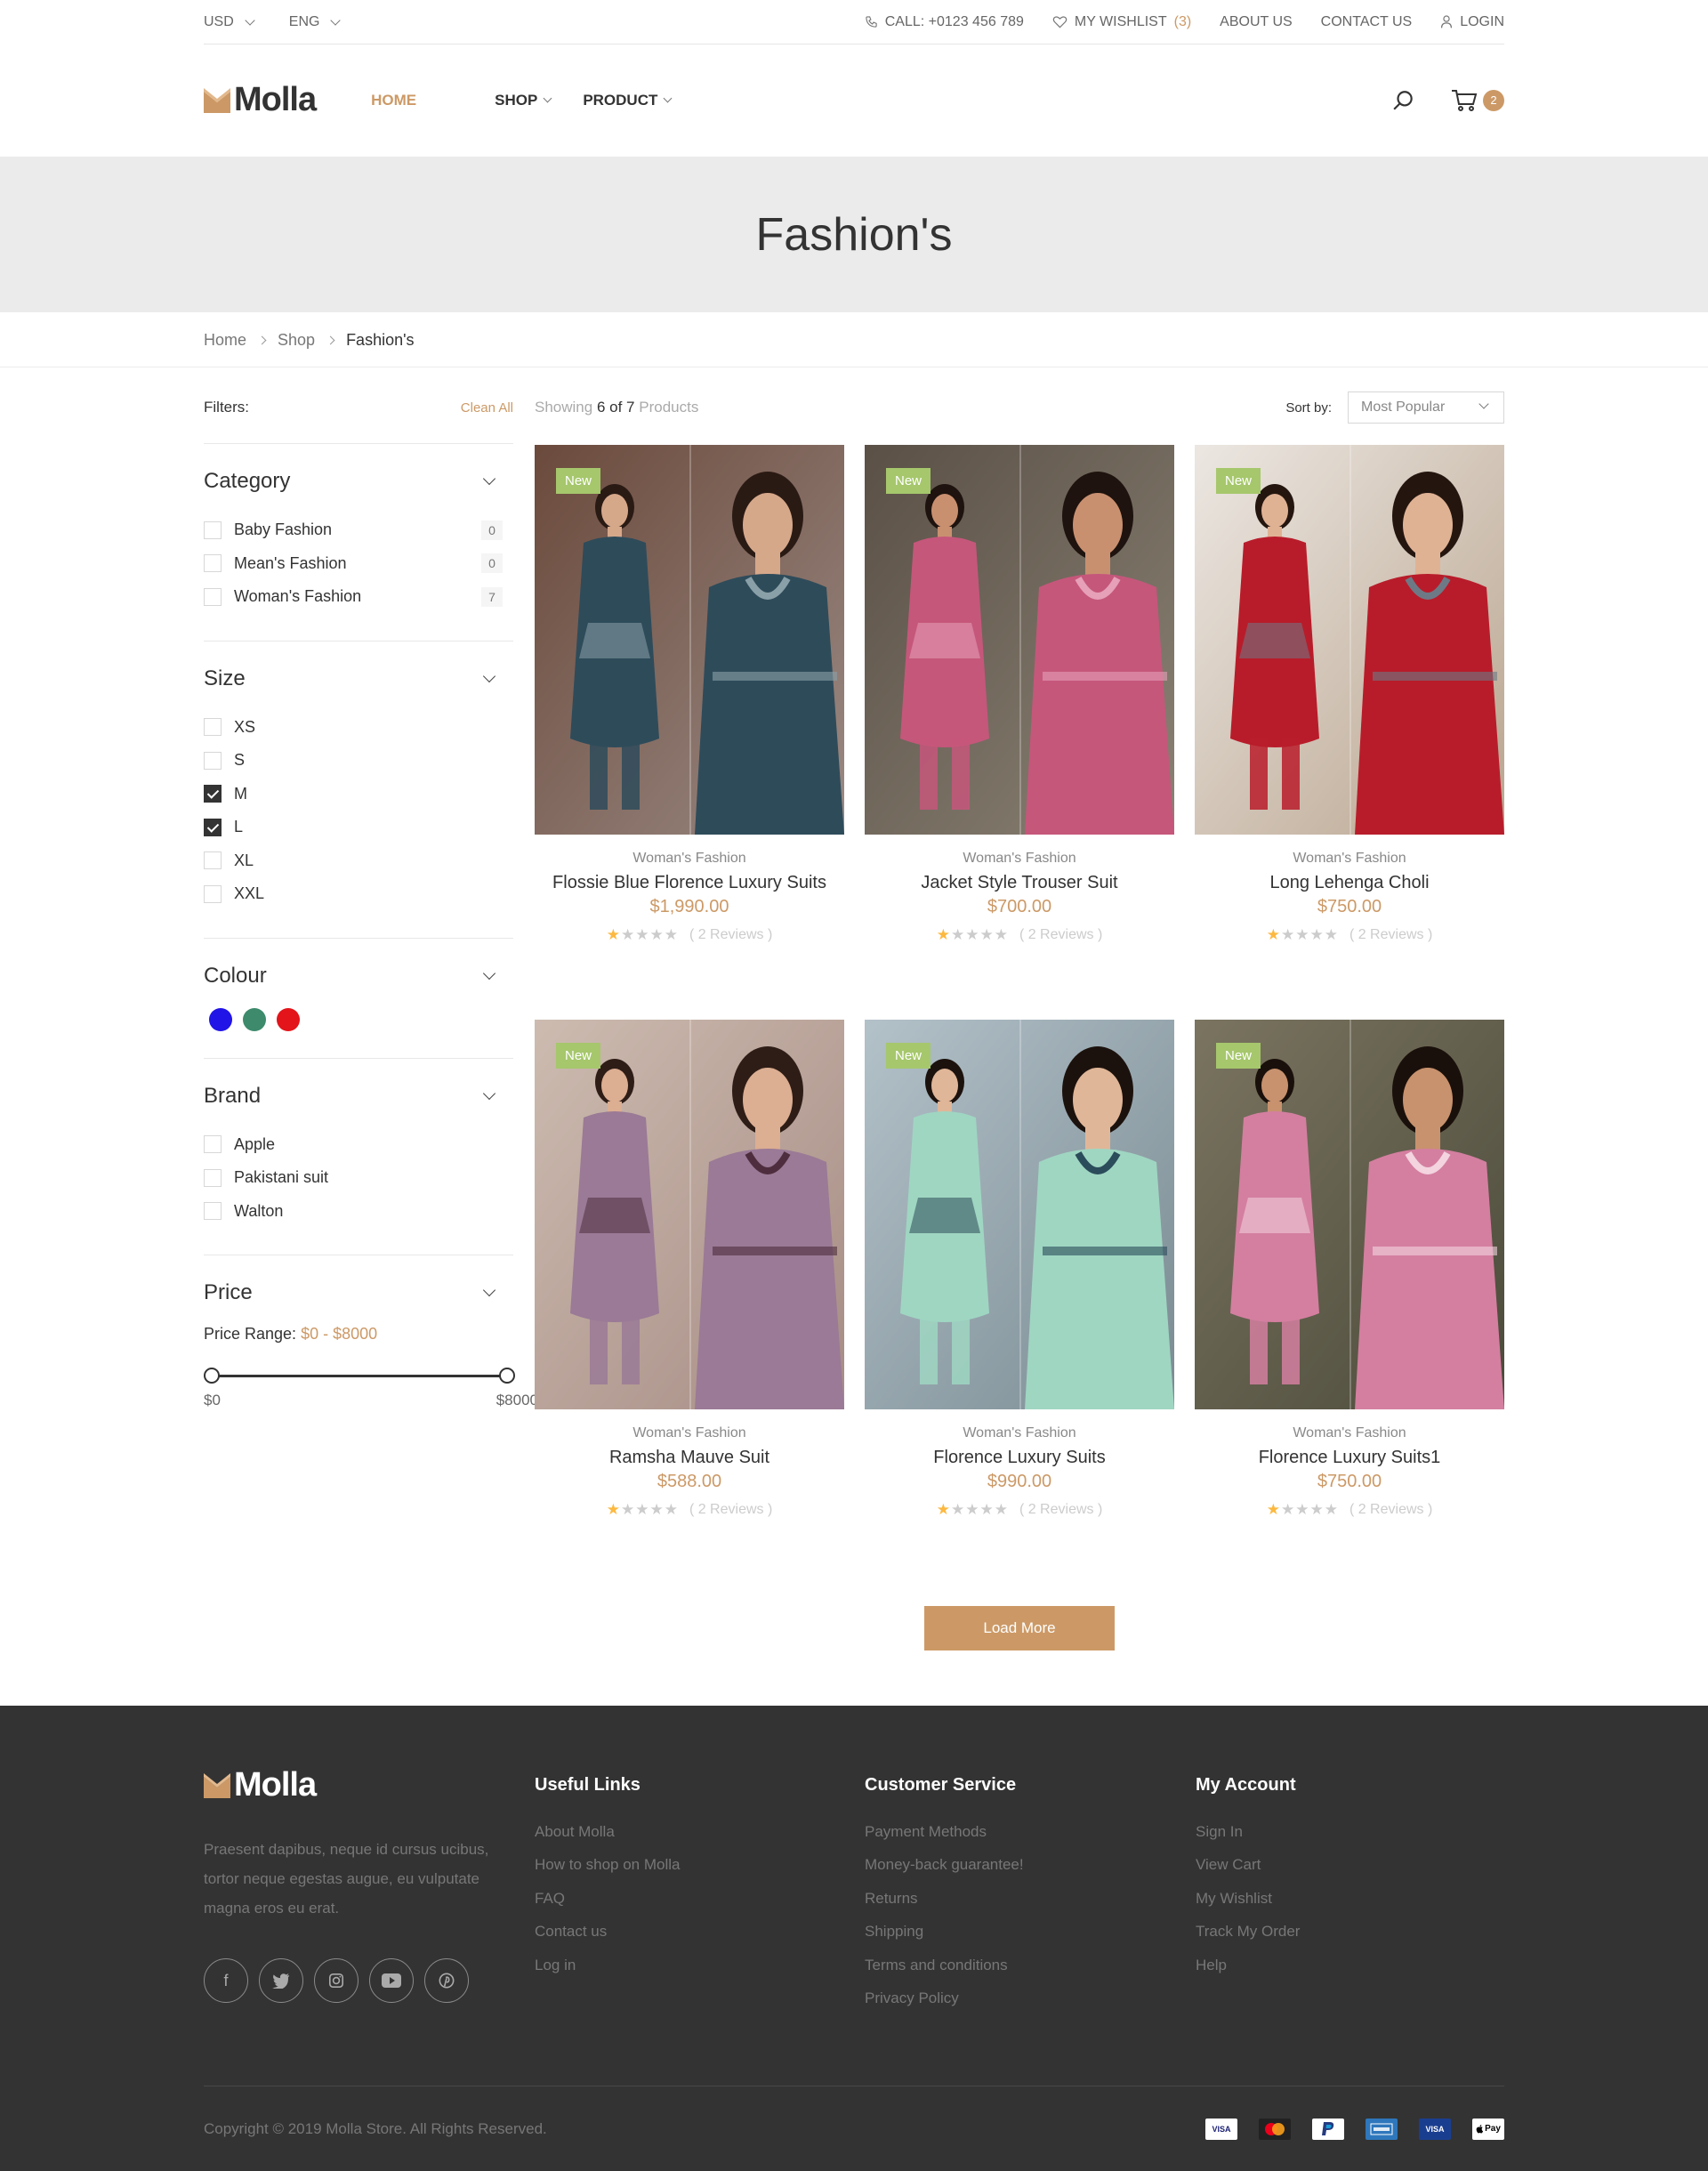  I want to click on cart-button: 2, so click(1477, 100).